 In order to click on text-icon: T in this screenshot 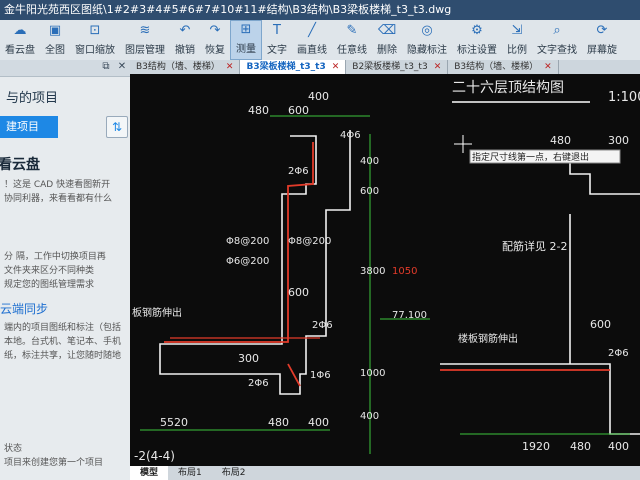, I will do `click(277, 30)`.